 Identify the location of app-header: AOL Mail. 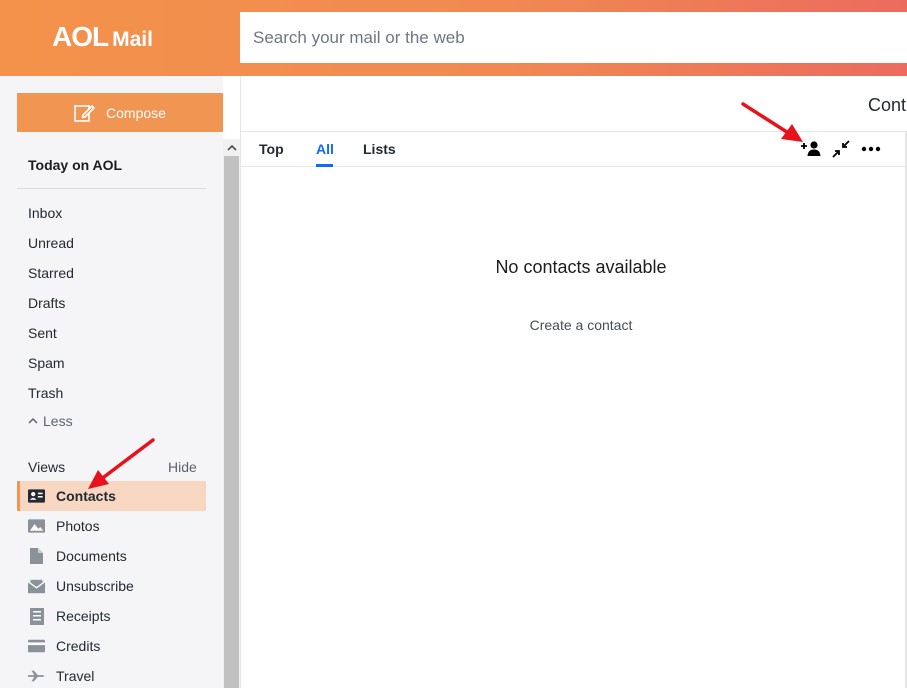
(453, 38).